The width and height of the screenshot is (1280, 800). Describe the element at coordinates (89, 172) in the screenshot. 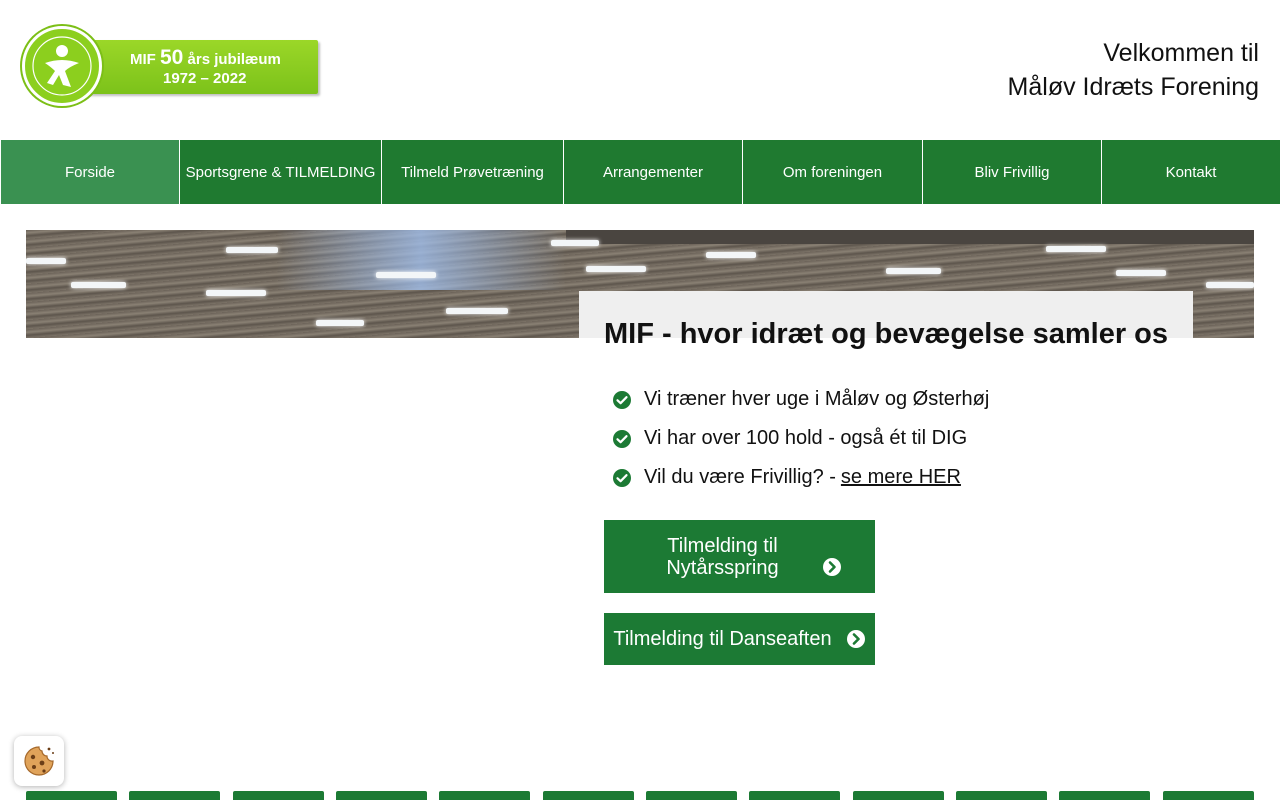

I see `nav-item-forside: Forside` at that location.